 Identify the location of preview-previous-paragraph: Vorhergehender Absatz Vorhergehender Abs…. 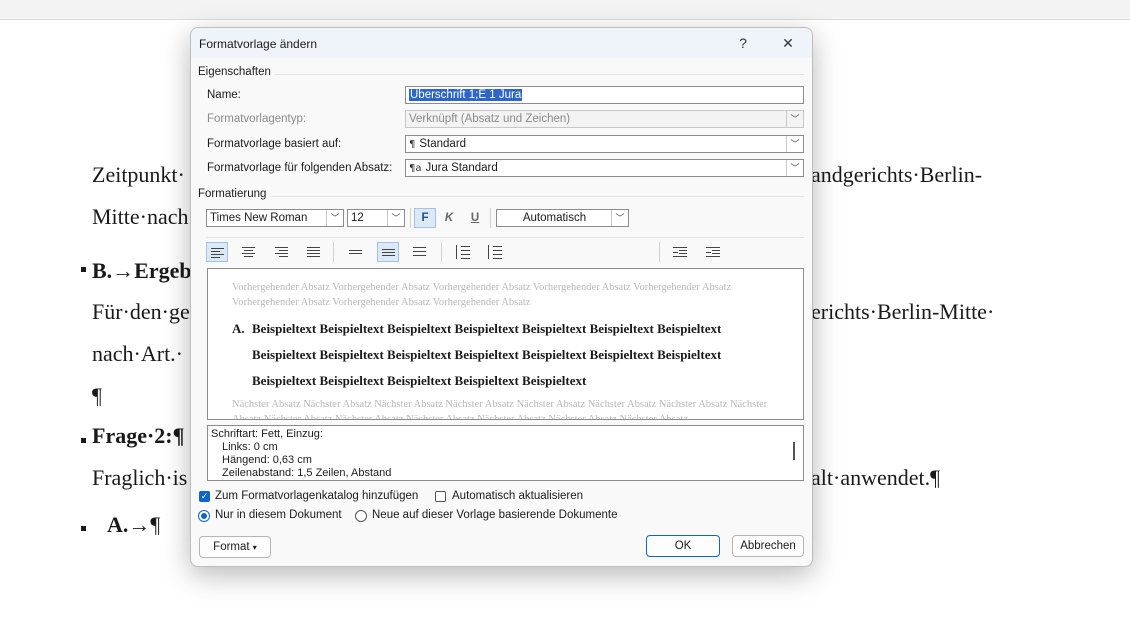
(482, 295).